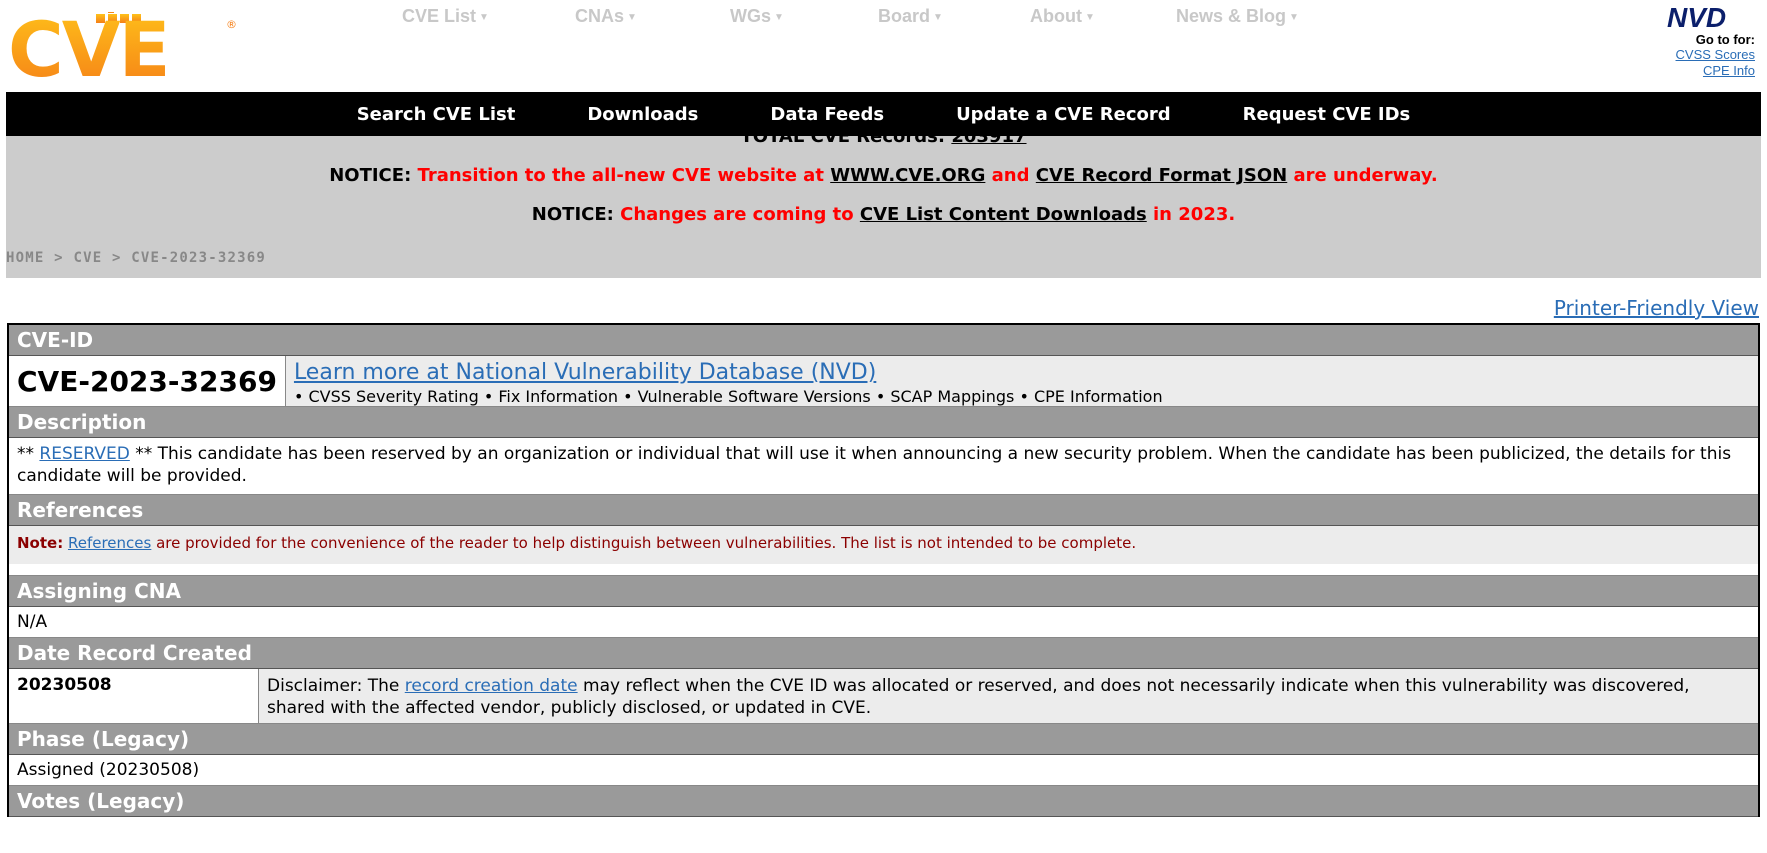 This screenshot has height=853, width=1767. What do you see at coordinates (827, 114) in the screenshot?
I see `nav-data-feeds: Data Feeds` at bounding box center [827, 114].